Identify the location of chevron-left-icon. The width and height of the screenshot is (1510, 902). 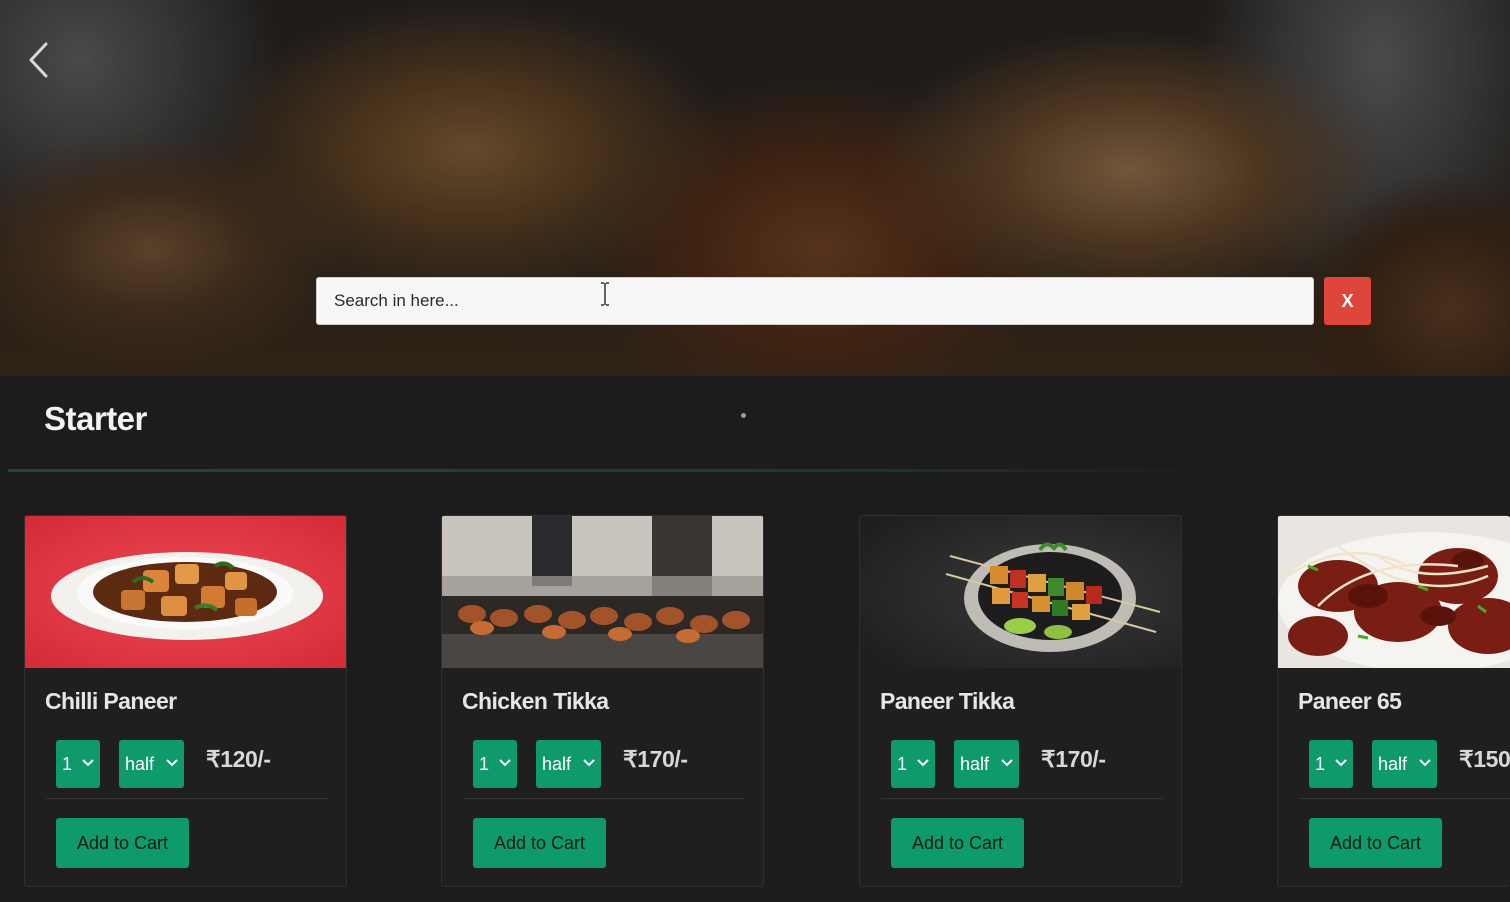
(38, 60).